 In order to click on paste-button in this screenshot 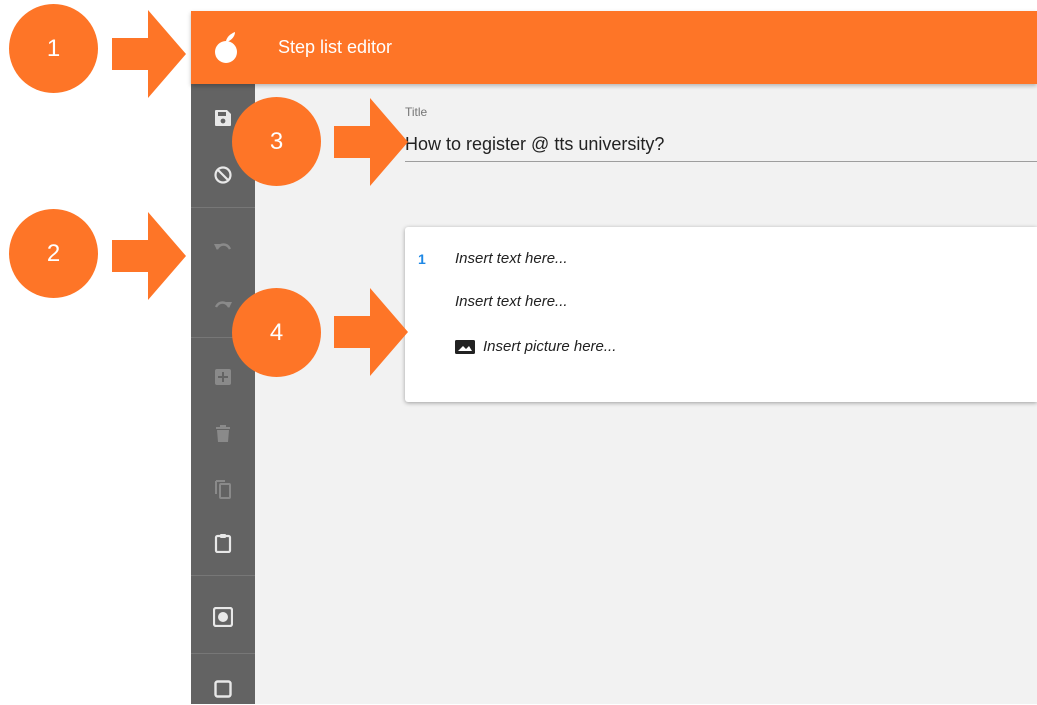, I will do `click(223, 543)`.